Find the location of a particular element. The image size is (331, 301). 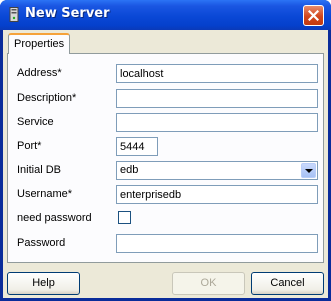

username-label: Username* is located at coordinates (45, 194).